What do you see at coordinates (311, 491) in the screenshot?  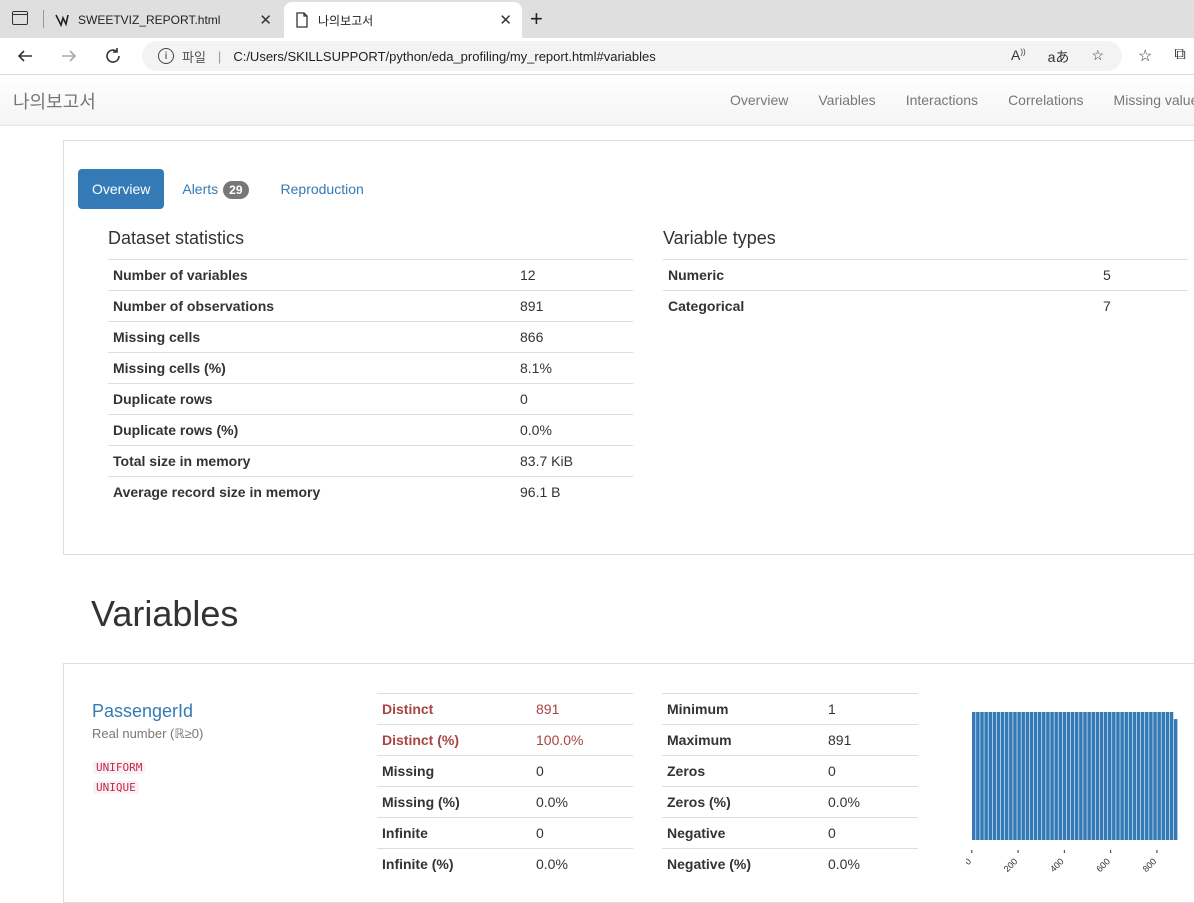 I see `stat-label: Average record size in memory` at bounding box center [311, 491].